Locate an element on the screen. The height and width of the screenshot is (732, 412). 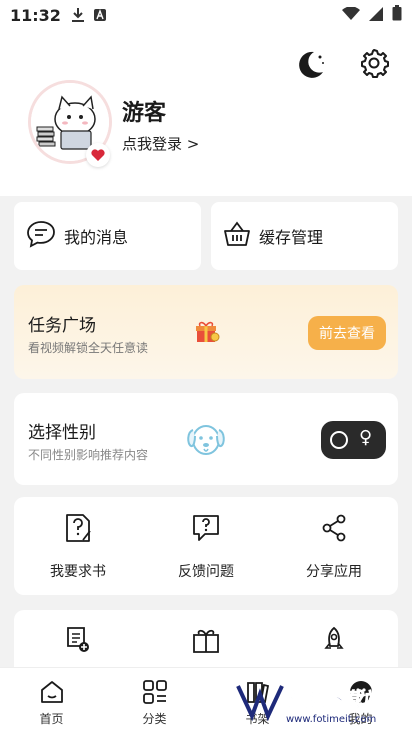
request-book-icon is located at coordinates (78, 530).